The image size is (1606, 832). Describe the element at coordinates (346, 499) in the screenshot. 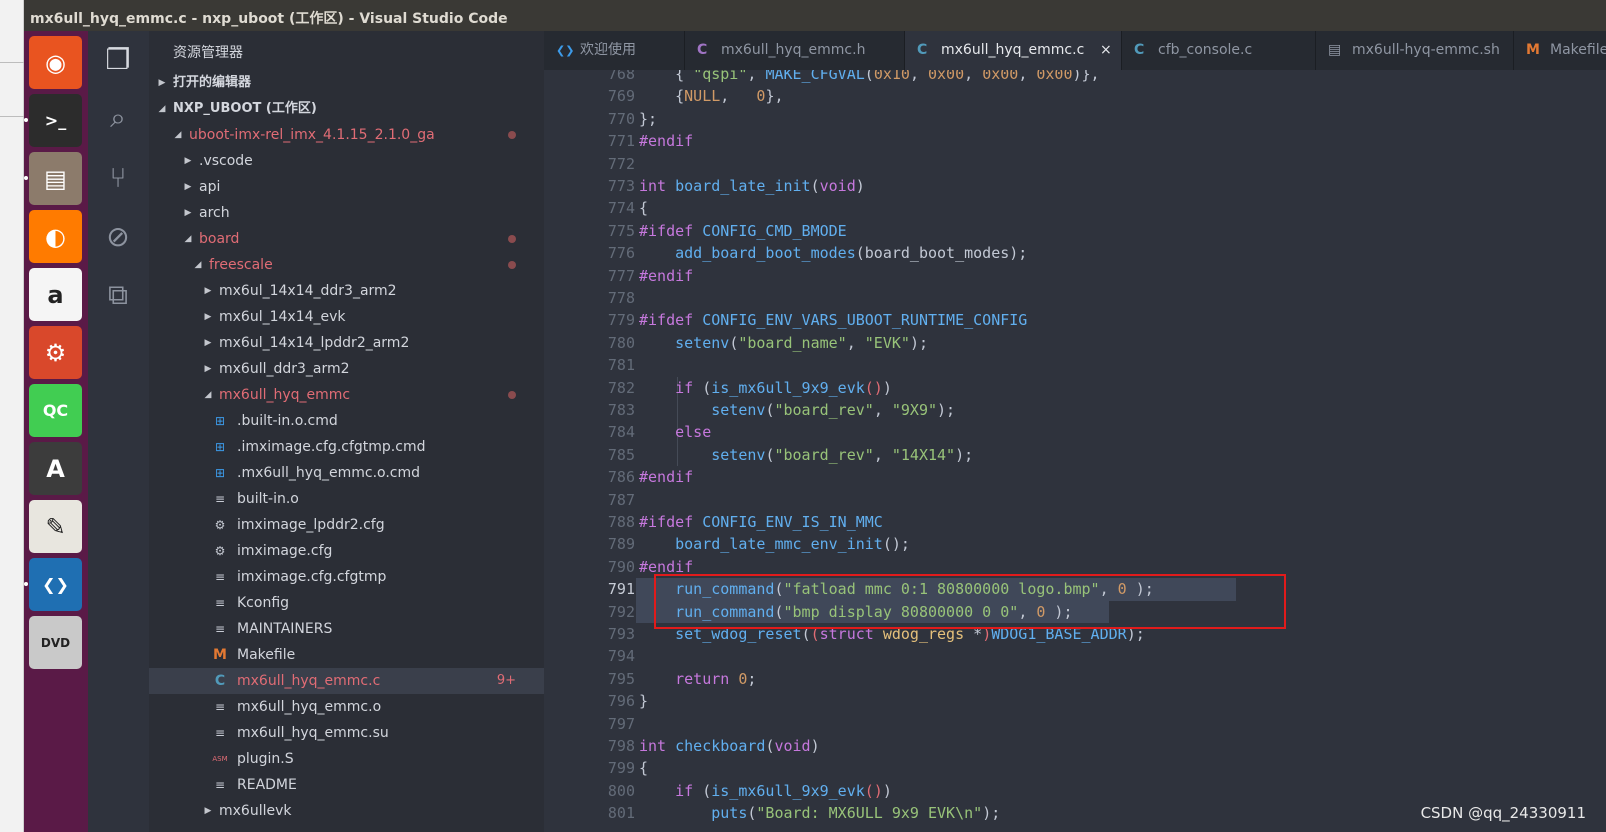

I see `tree-file: ≡ built-in.o` at that location.